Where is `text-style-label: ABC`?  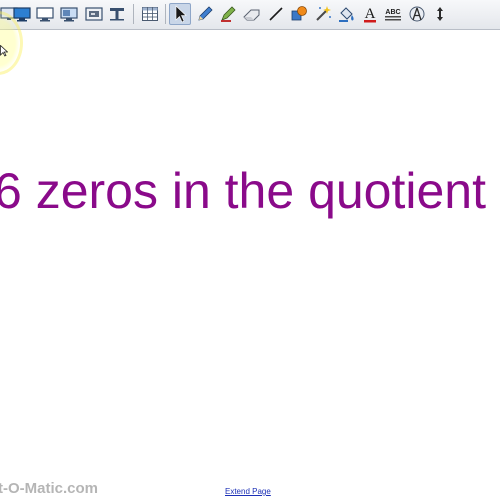
text-style-label: ABC is located at coordinates (392, 12).